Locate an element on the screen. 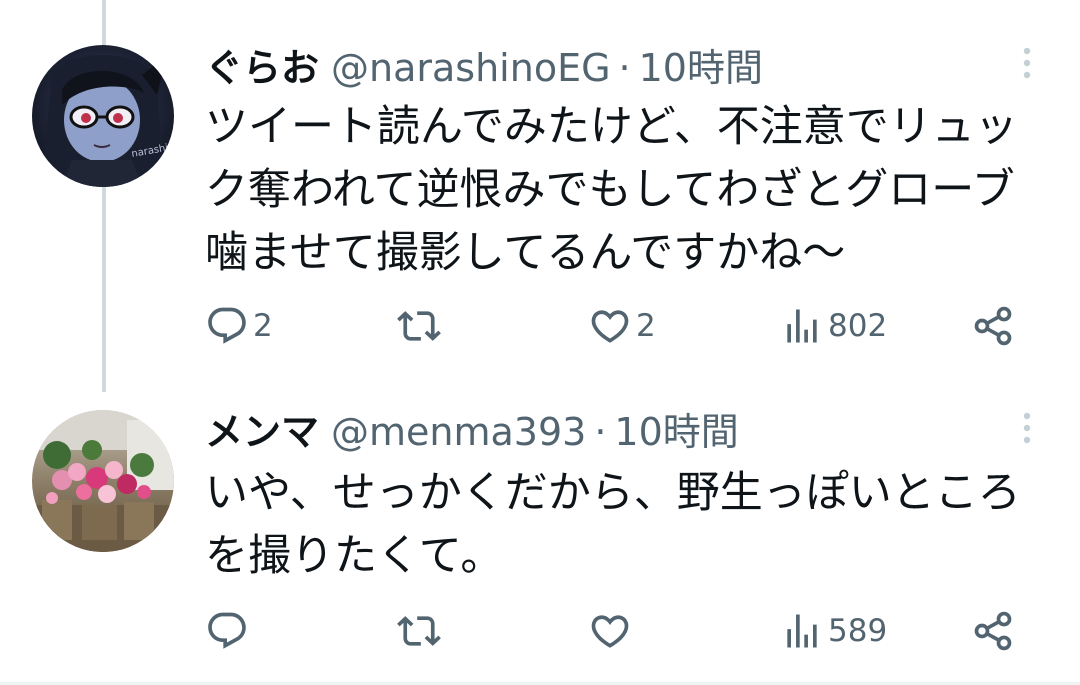 This screenshot has width=1080, height=685. tweet-header: ぐらお @narashinoEG · 10時間 is located at coordinates (484, 68).